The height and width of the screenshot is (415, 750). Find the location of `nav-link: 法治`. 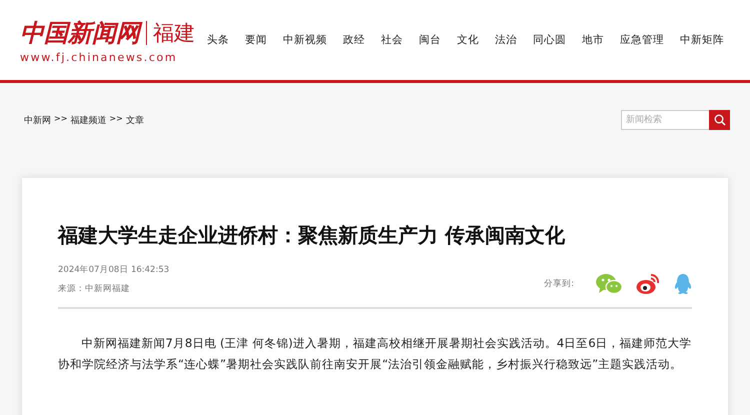

nav-link: 法治 is located at coordinates (506, 40).